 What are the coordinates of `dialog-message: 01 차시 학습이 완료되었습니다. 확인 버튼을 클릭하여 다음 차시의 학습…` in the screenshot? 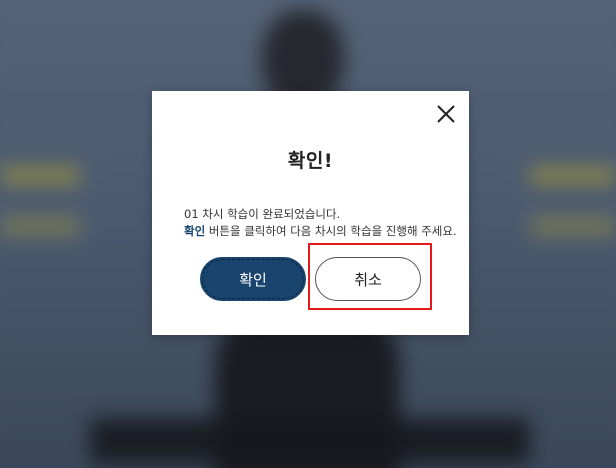 It's located at (320, 223).